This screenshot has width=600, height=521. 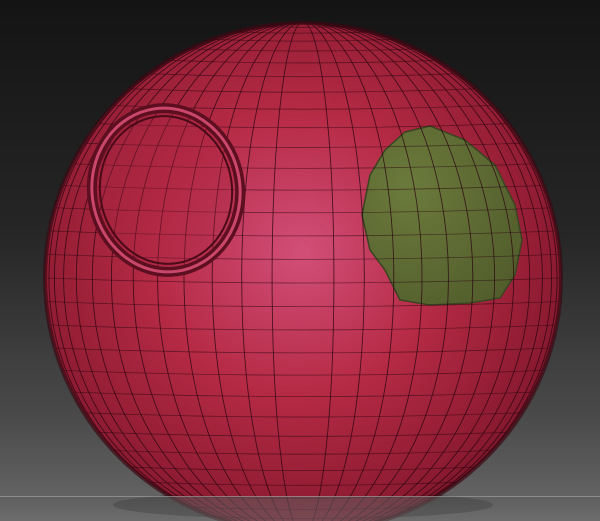 What do you see at coordinates (300, 509) in the screenshot?
I see `floor-plane` at bounding box center [300, 509].